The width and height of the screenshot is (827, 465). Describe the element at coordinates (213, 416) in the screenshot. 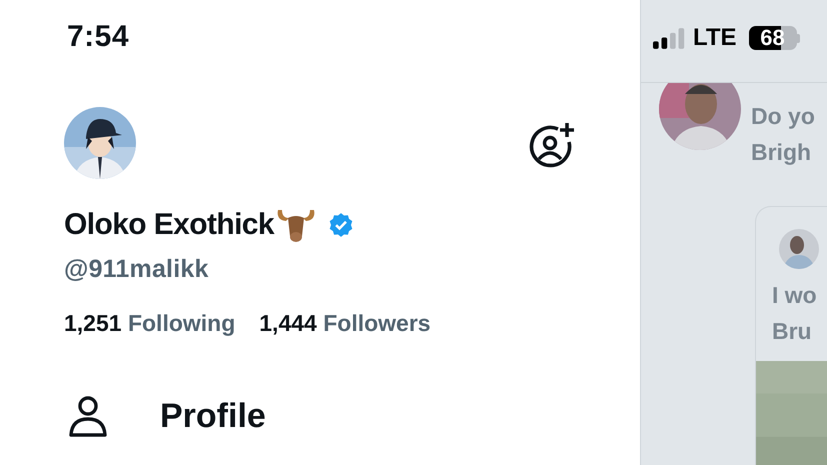

I see `menu-item: Profile` at that location.